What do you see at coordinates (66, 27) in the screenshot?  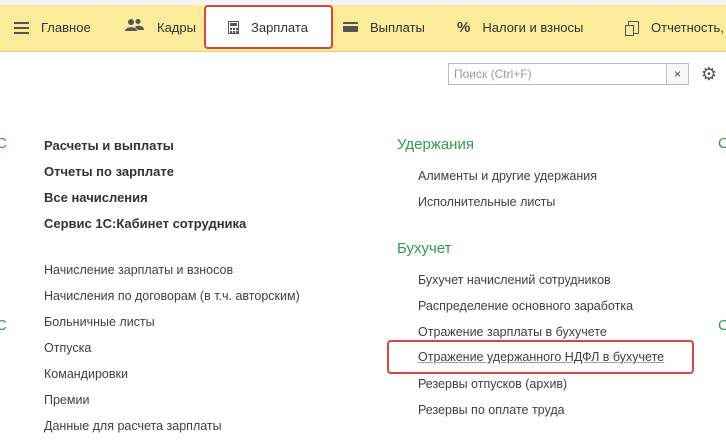 I see `tab-label: Главное` at bounding box center [66, 27].